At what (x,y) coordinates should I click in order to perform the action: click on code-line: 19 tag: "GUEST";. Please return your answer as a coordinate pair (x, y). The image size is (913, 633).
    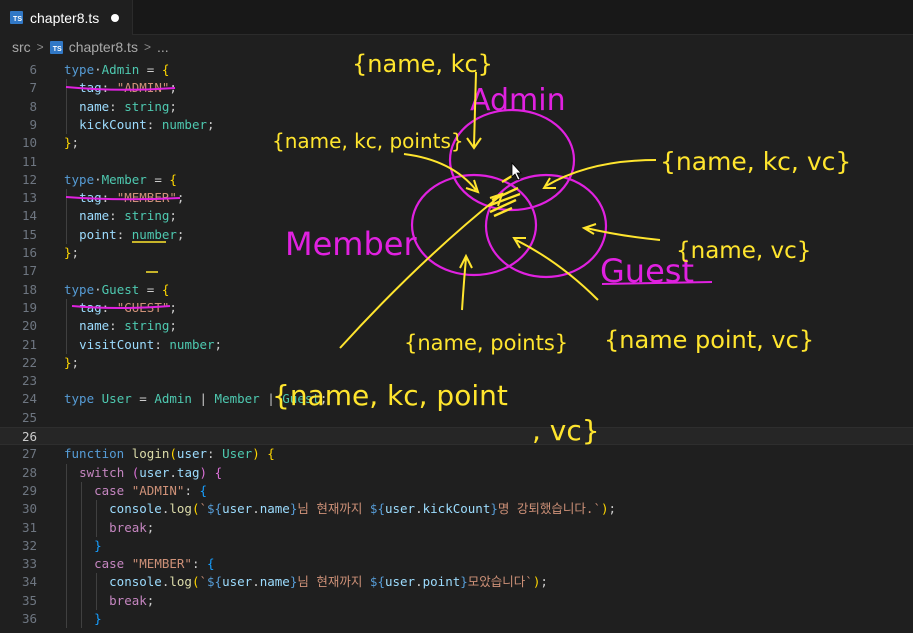
    Looking at the image, I should click on (456, 308).